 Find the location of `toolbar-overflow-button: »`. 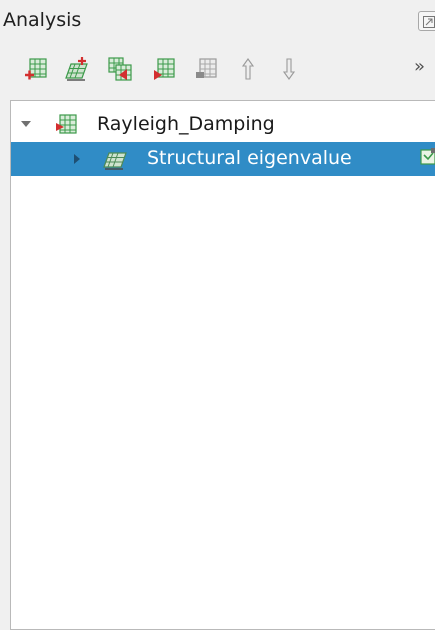

toolbar-overflow-button: » is located at coordinates (419, 66).